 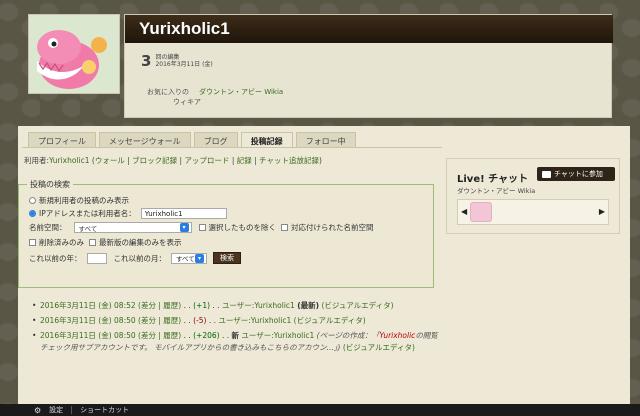 I want to click on live-chat-module: Live! チャット ダウントン・アビー Wikia チャットに参加 ◀ ▶, so click(x=533, y=196).